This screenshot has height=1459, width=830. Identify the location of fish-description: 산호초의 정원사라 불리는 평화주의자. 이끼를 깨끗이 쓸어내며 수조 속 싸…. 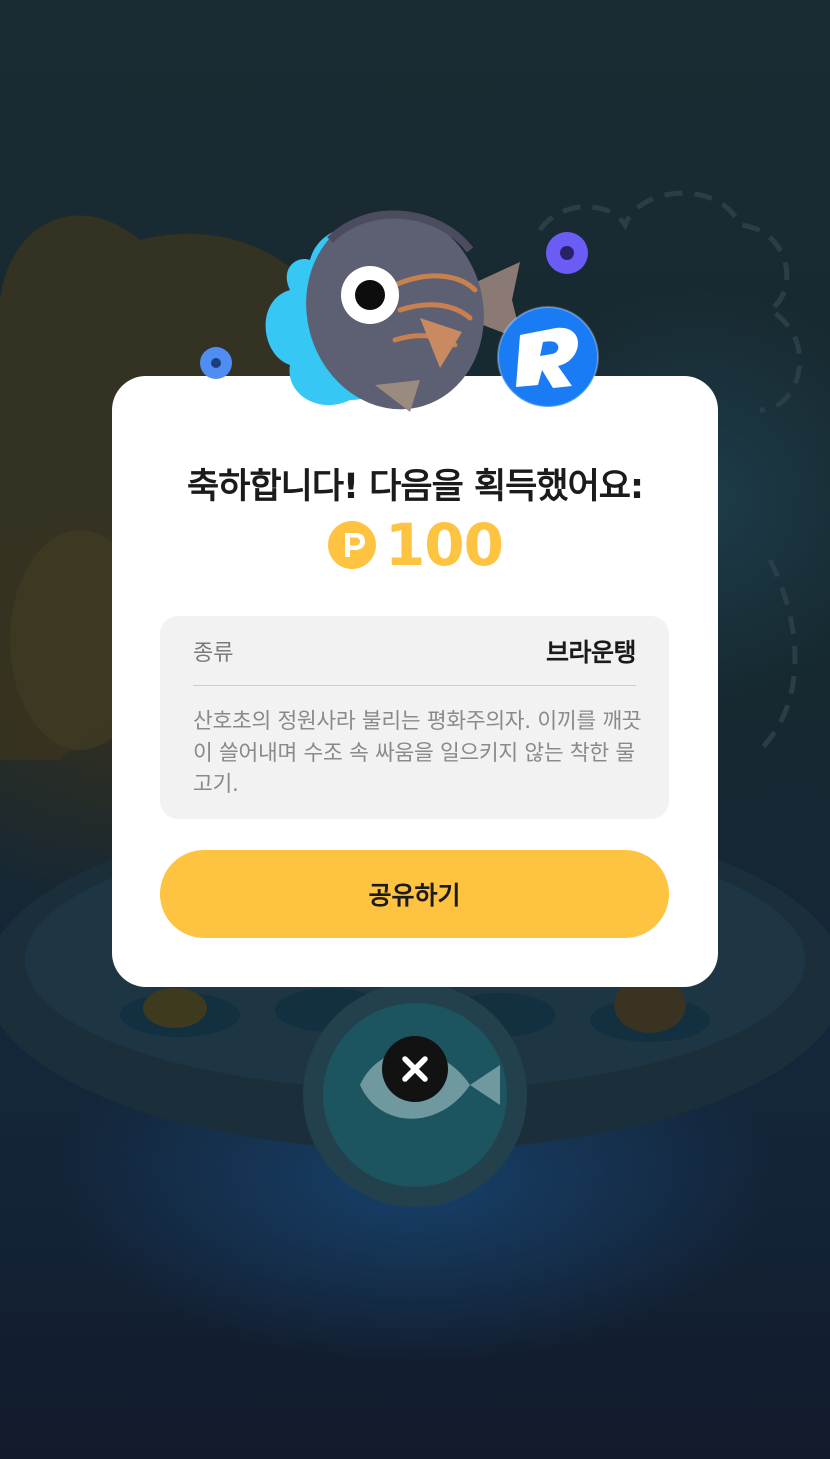
(417, 753).